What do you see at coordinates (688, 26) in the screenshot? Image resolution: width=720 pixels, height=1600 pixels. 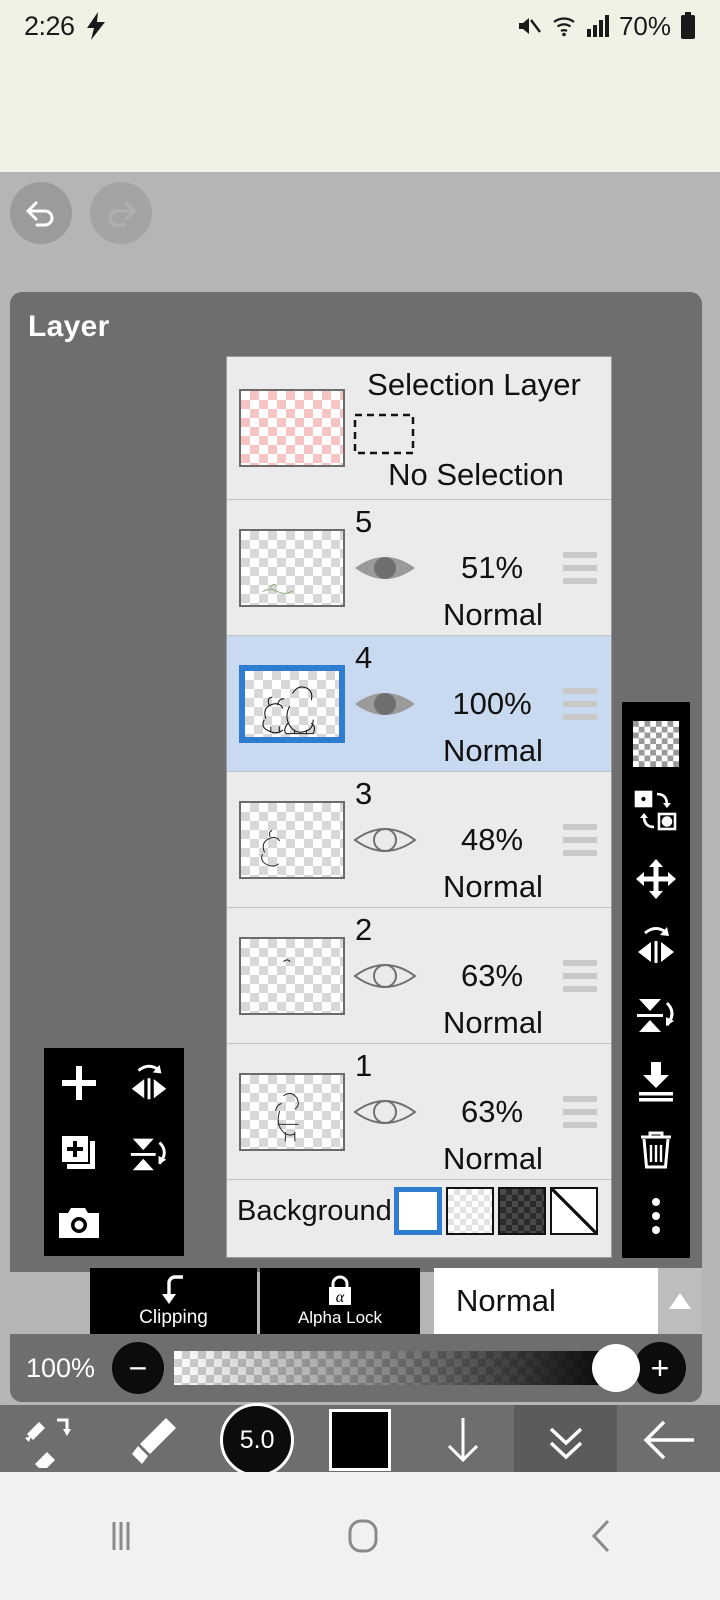 I see `battery-icon` at bounding box center [688, 26].